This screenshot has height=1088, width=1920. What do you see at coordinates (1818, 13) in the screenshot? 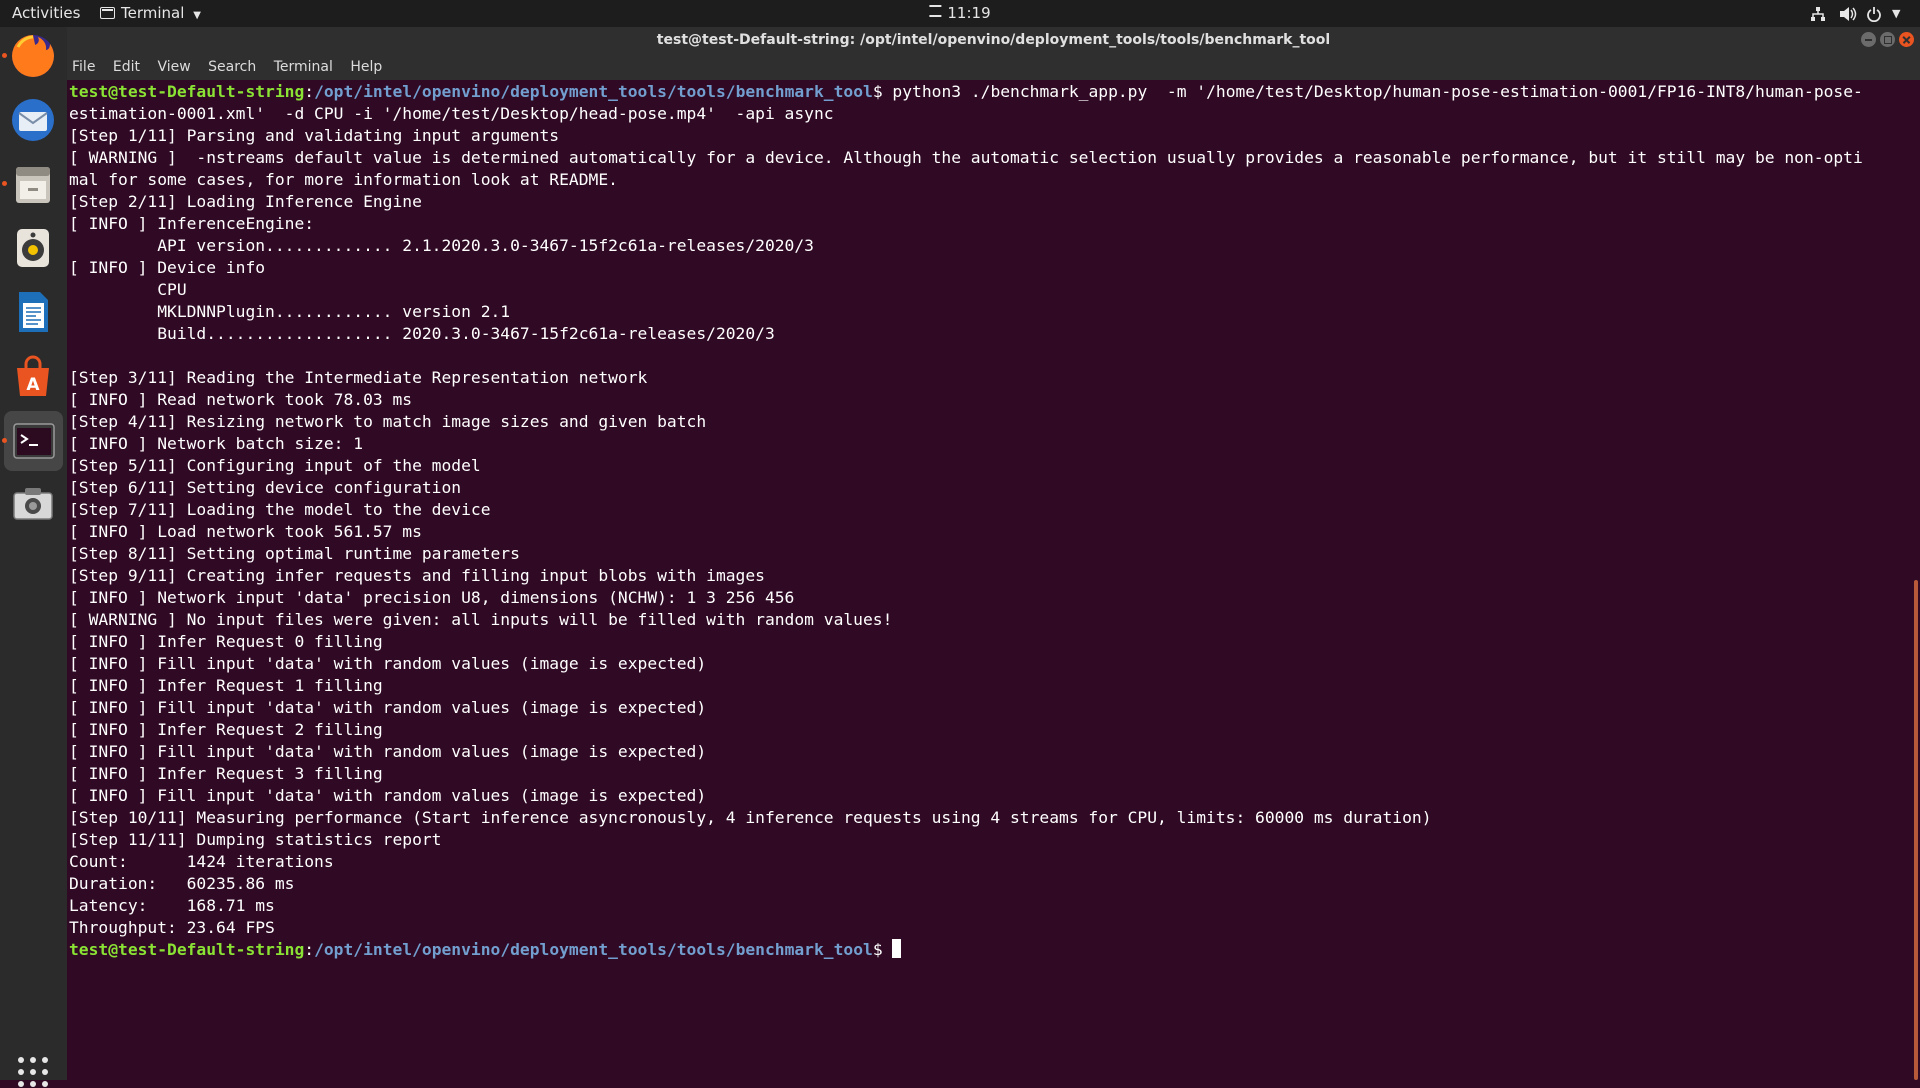
I see `network-icon` at bounding box center [1818, 13].